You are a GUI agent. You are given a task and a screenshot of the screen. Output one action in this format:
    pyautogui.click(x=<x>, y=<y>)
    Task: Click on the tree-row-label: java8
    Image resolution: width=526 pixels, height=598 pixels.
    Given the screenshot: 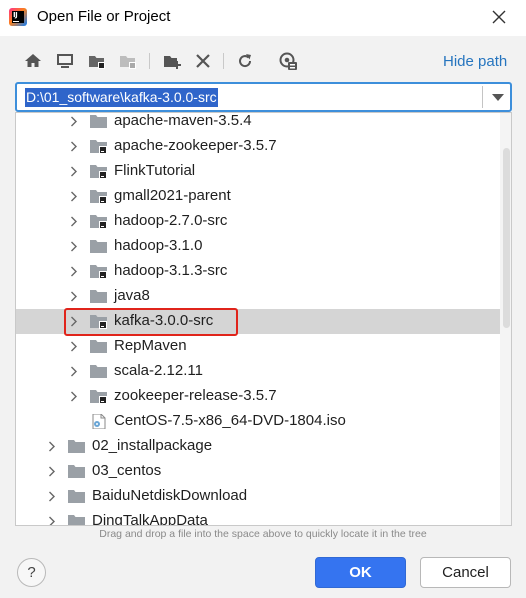 What is the action you would take?
    pyautogui.click(x=132, y=295)
    